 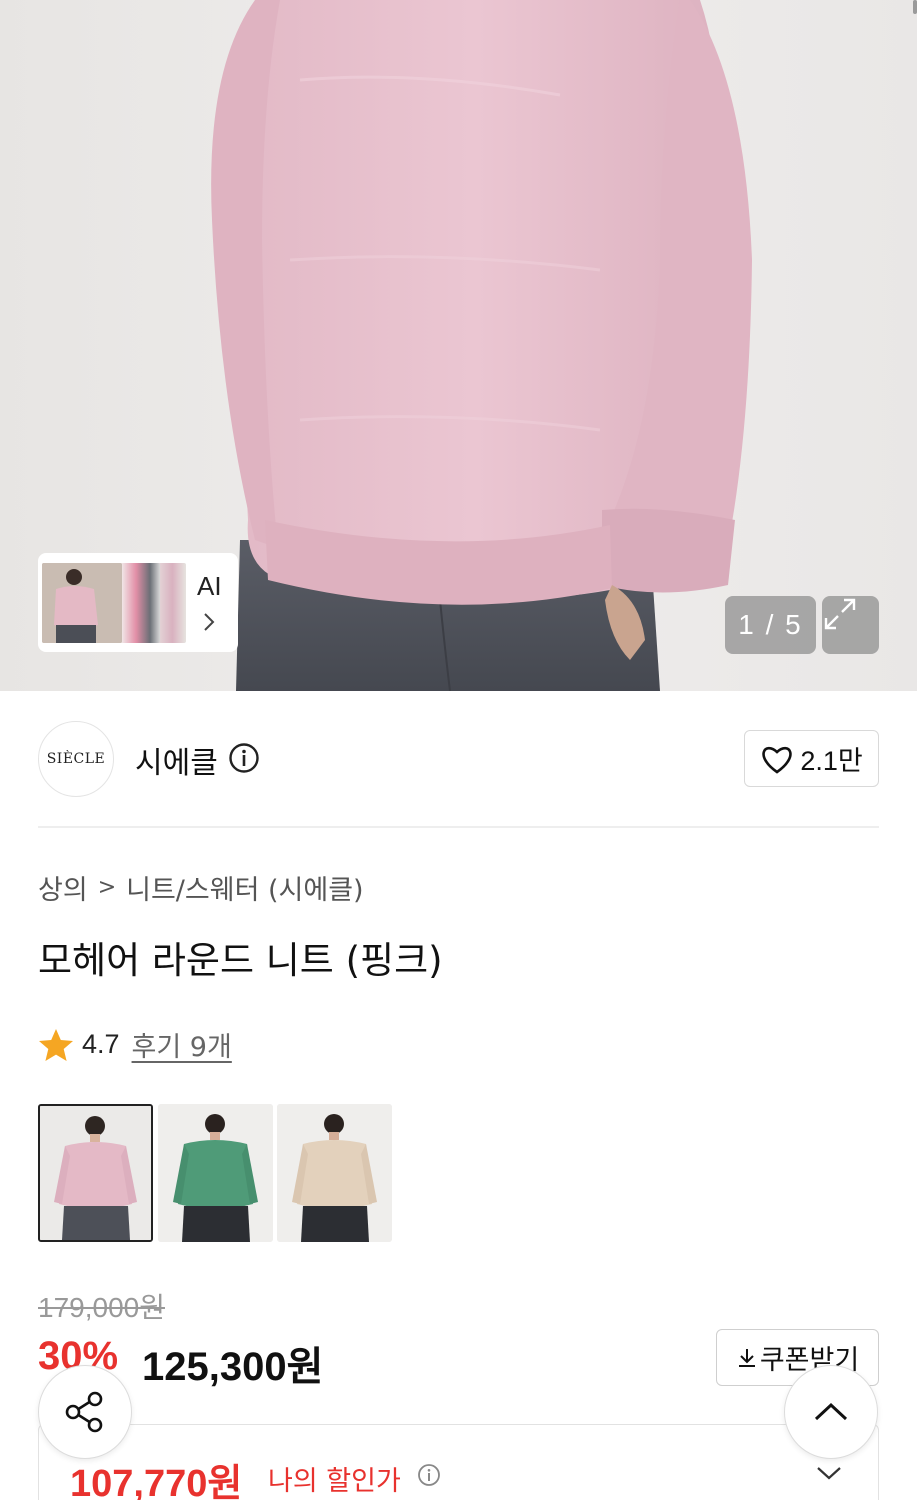 I want to click on rating-value: 4.7, so click(x=101, y=1044).